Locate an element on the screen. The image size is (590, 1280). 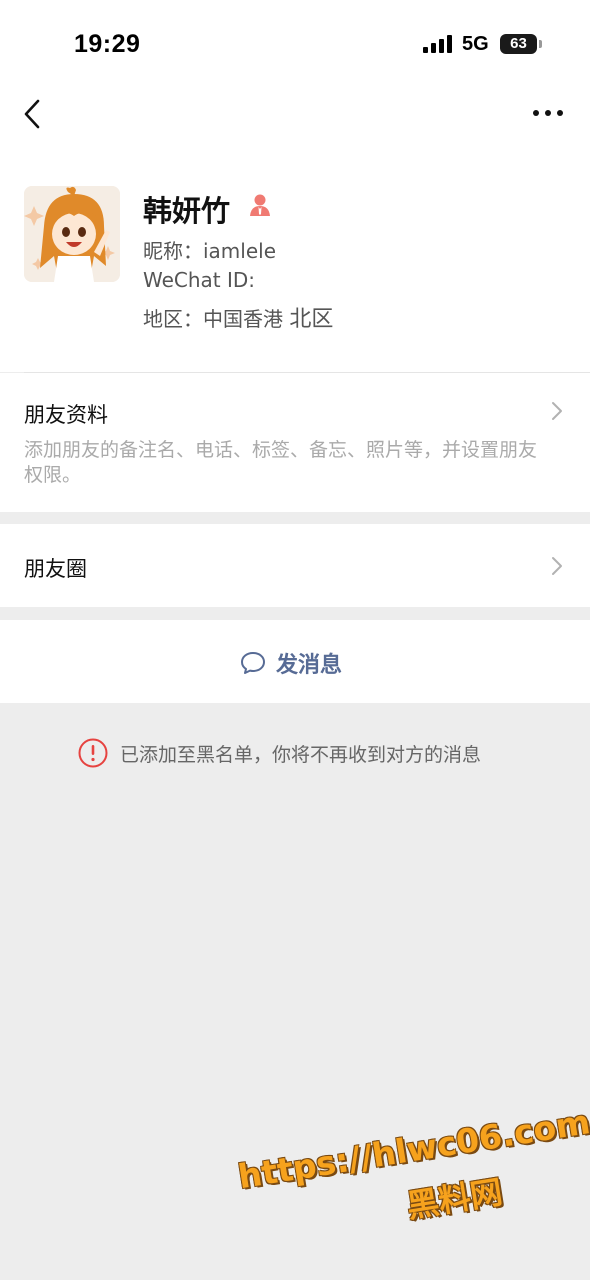
back-button is located at coordinates (34, 114).